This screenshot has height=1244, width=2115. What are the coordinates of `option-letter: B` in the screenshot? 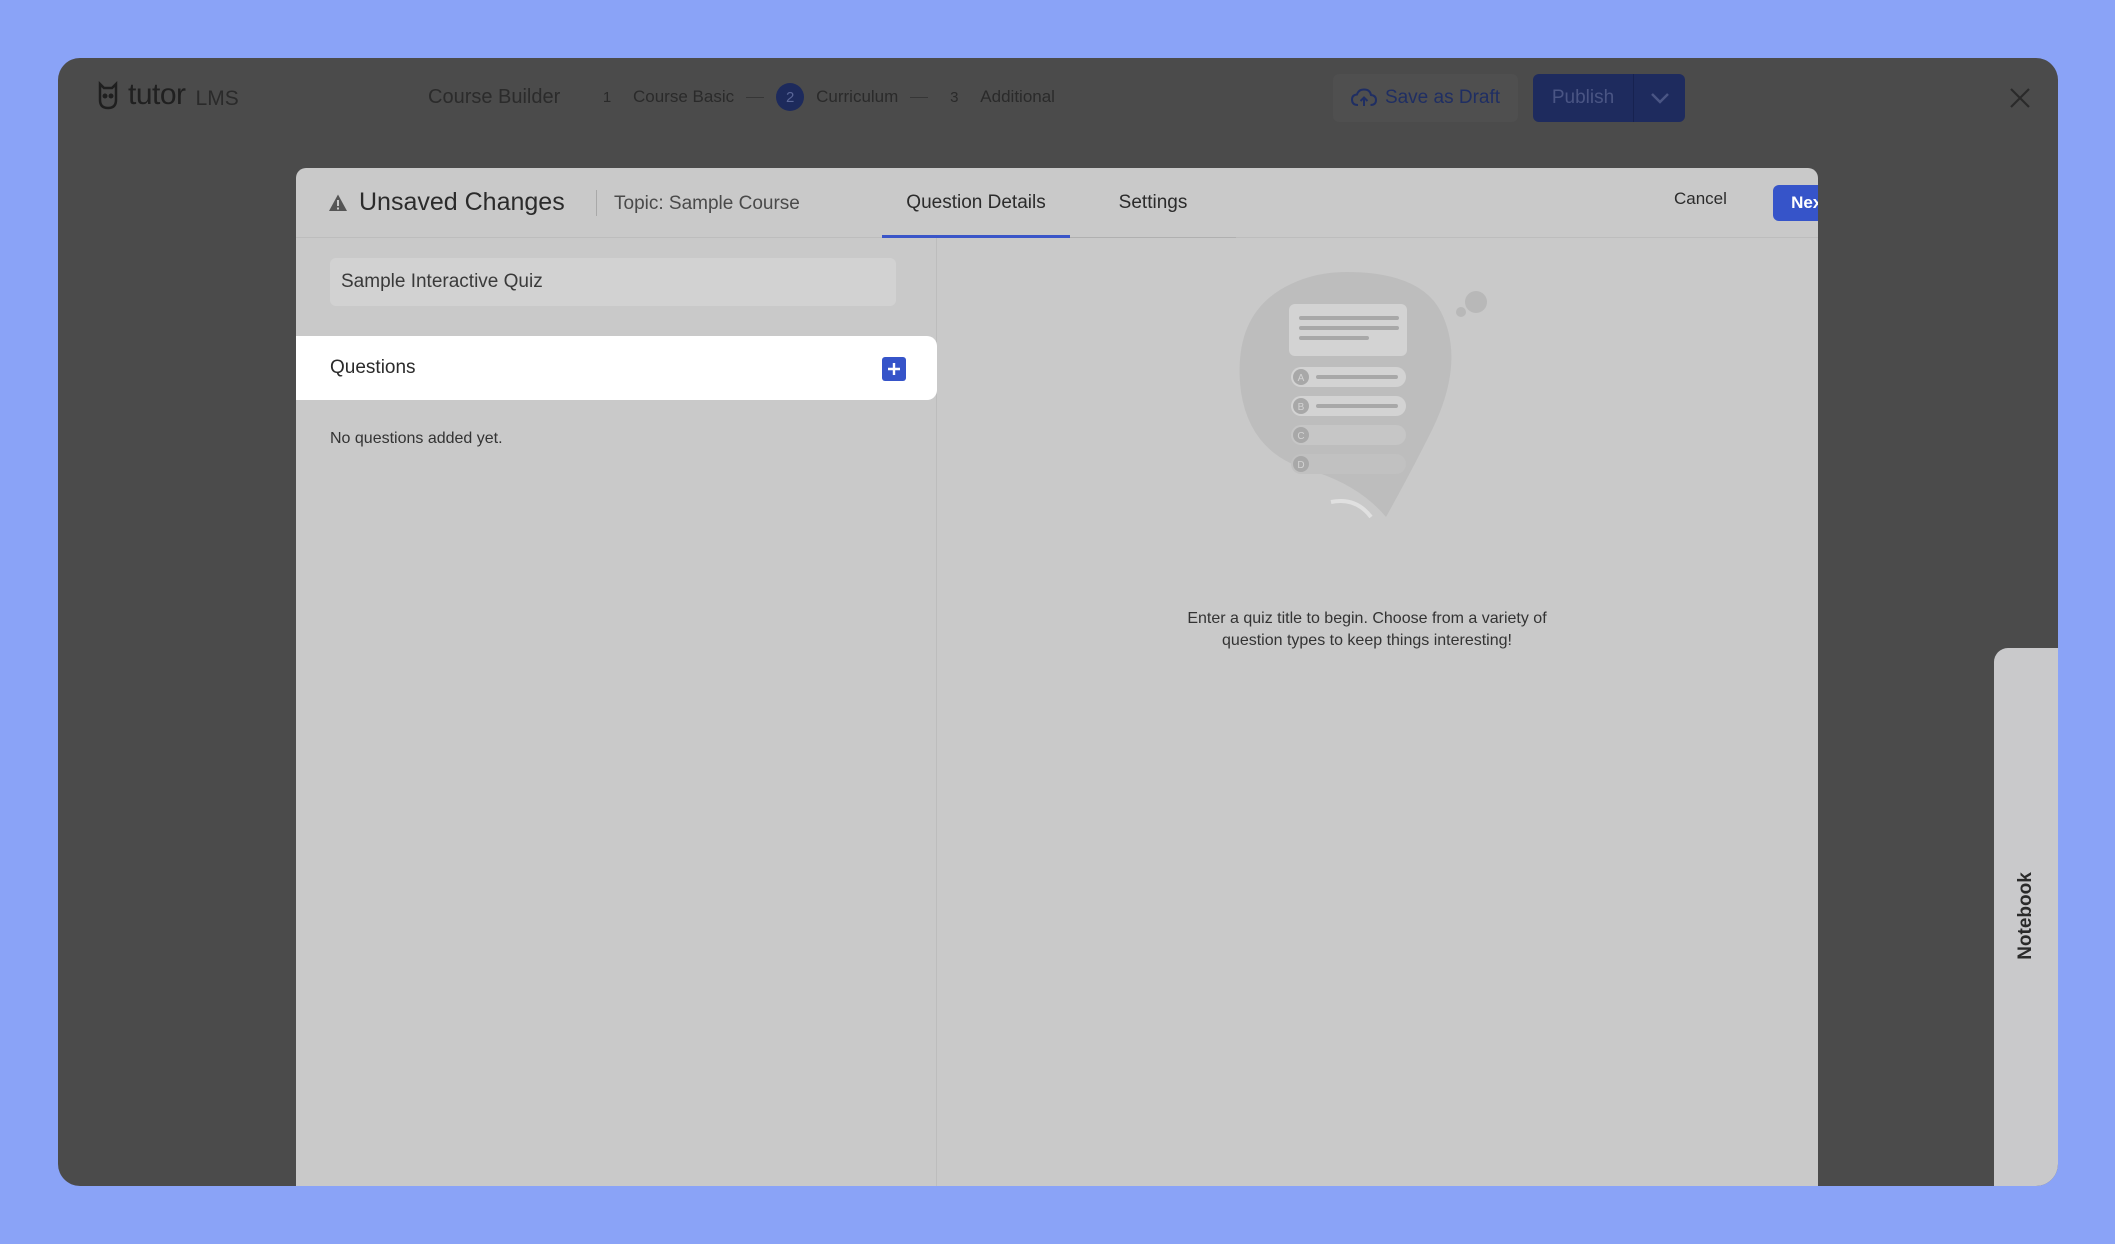 It's located at (1301, 407).